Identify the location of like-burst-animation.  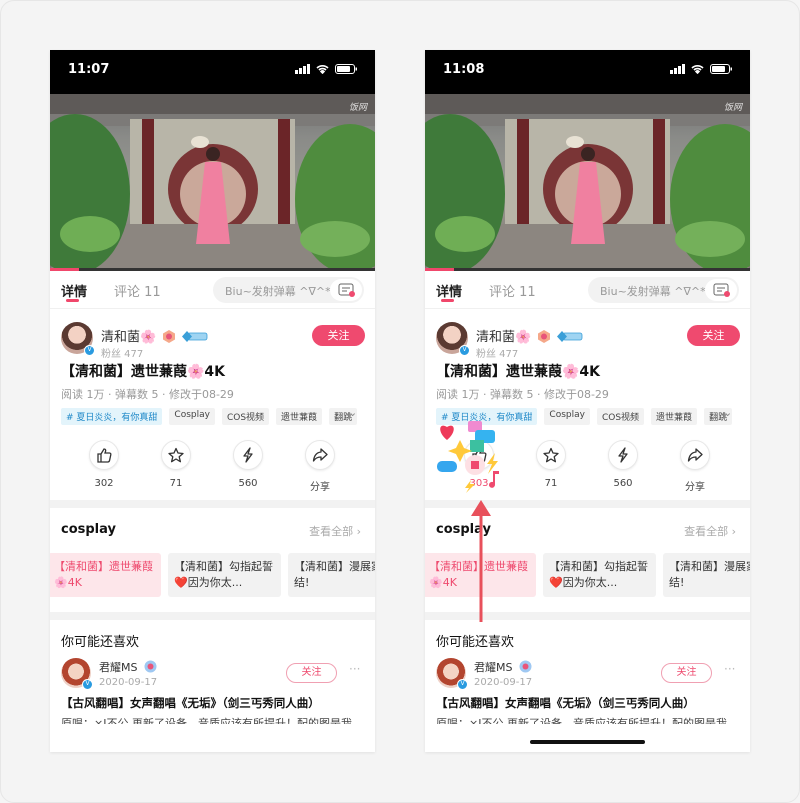
(470, 455).